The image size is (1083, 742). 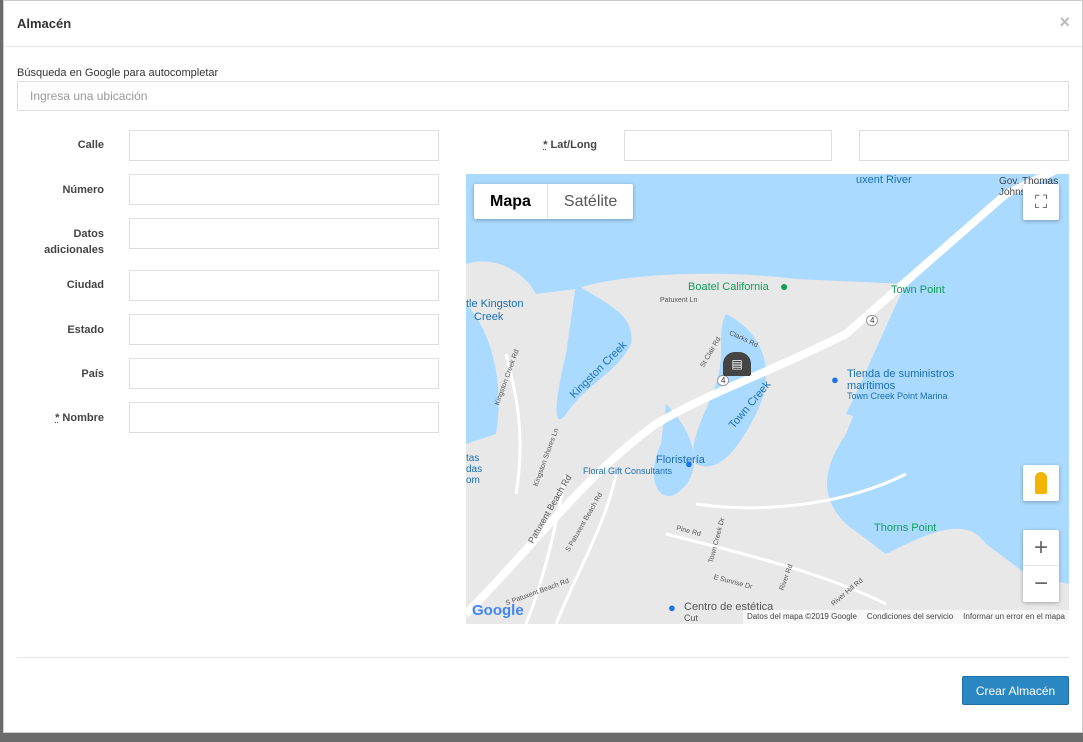 What do you see at coordinates (901, 374) in the screenshot?
I see `tienda-label: Tienda de suministros` at bounding box center [901, 374].